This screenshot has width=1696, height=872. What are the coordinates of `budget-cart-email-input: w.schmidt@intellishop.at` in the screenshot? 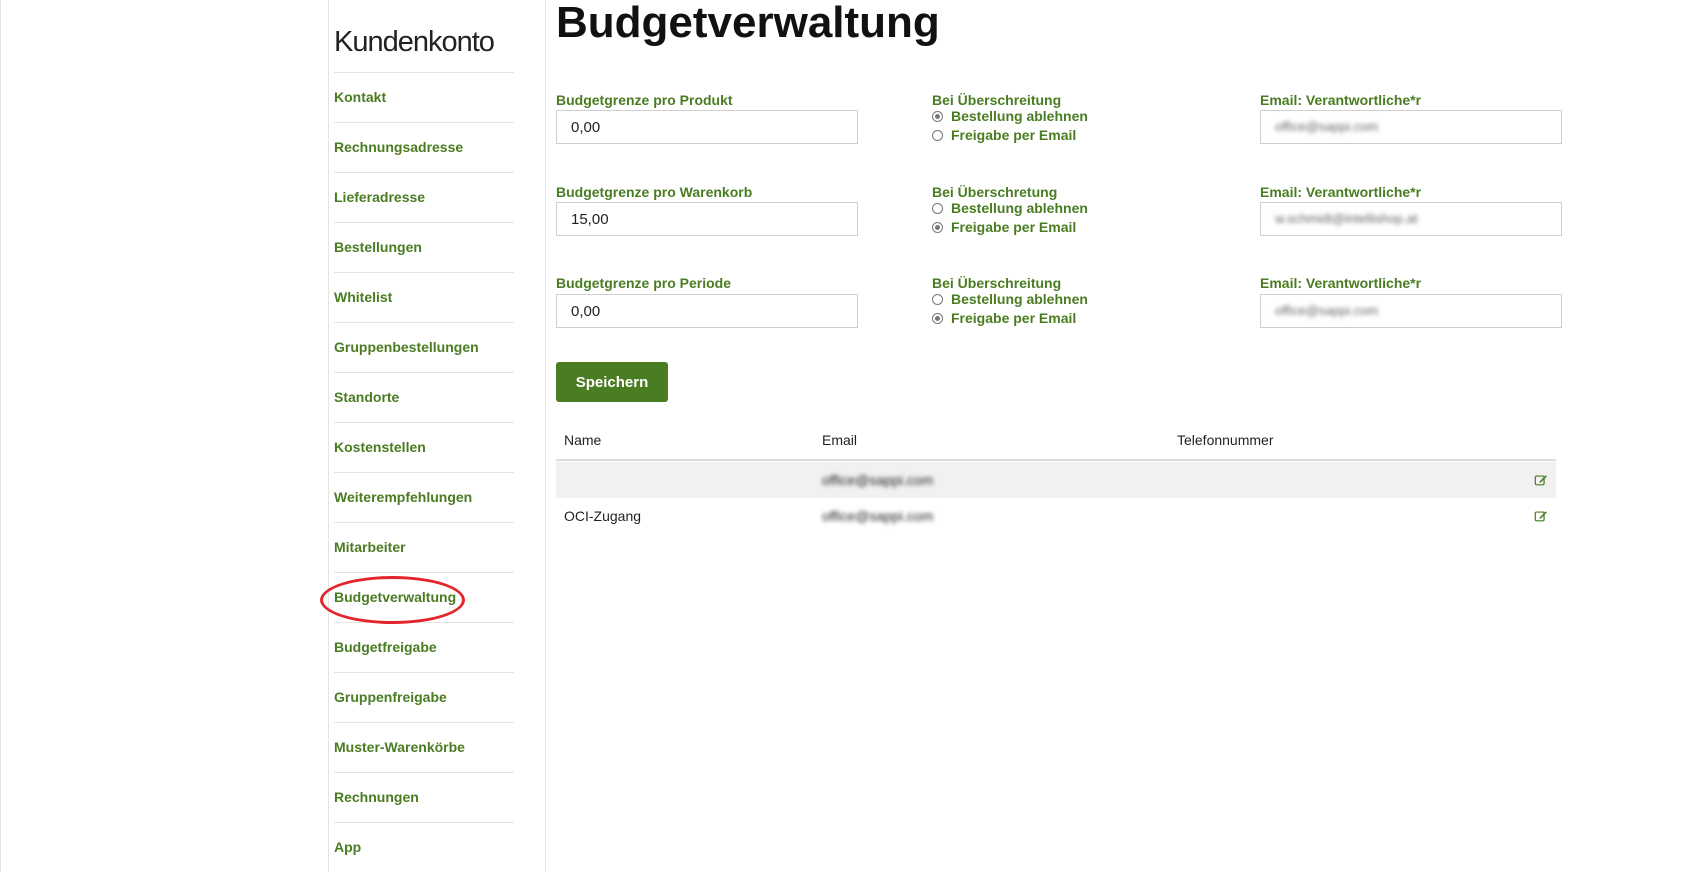 It's located at (1411, 219).